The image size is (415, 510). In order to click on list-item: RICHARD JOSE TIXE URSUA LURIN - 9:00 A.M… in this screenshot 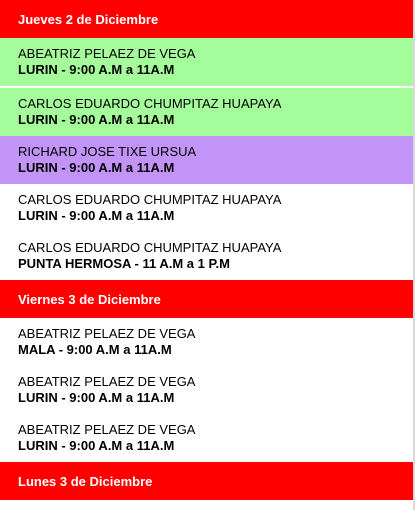, I will do `click(206, 160)`.